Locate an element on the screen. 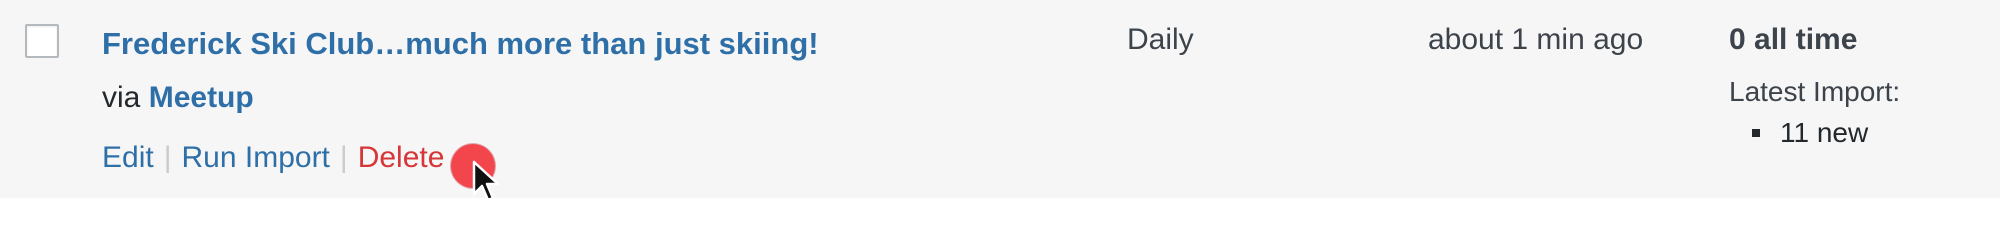  delete-link: Delete is located at coordinates (401, 157).